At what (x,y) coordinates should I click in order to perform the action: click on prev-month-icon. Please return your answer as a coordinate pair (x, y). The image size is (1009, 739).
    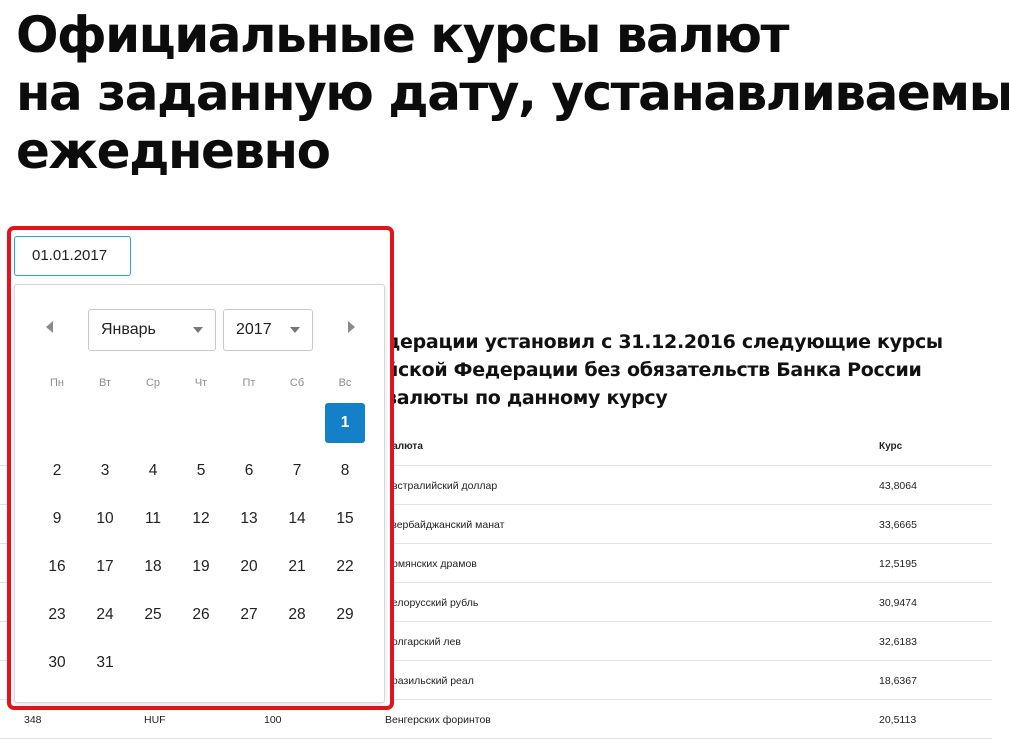
    Looking at the image, I should click on (49, 327).